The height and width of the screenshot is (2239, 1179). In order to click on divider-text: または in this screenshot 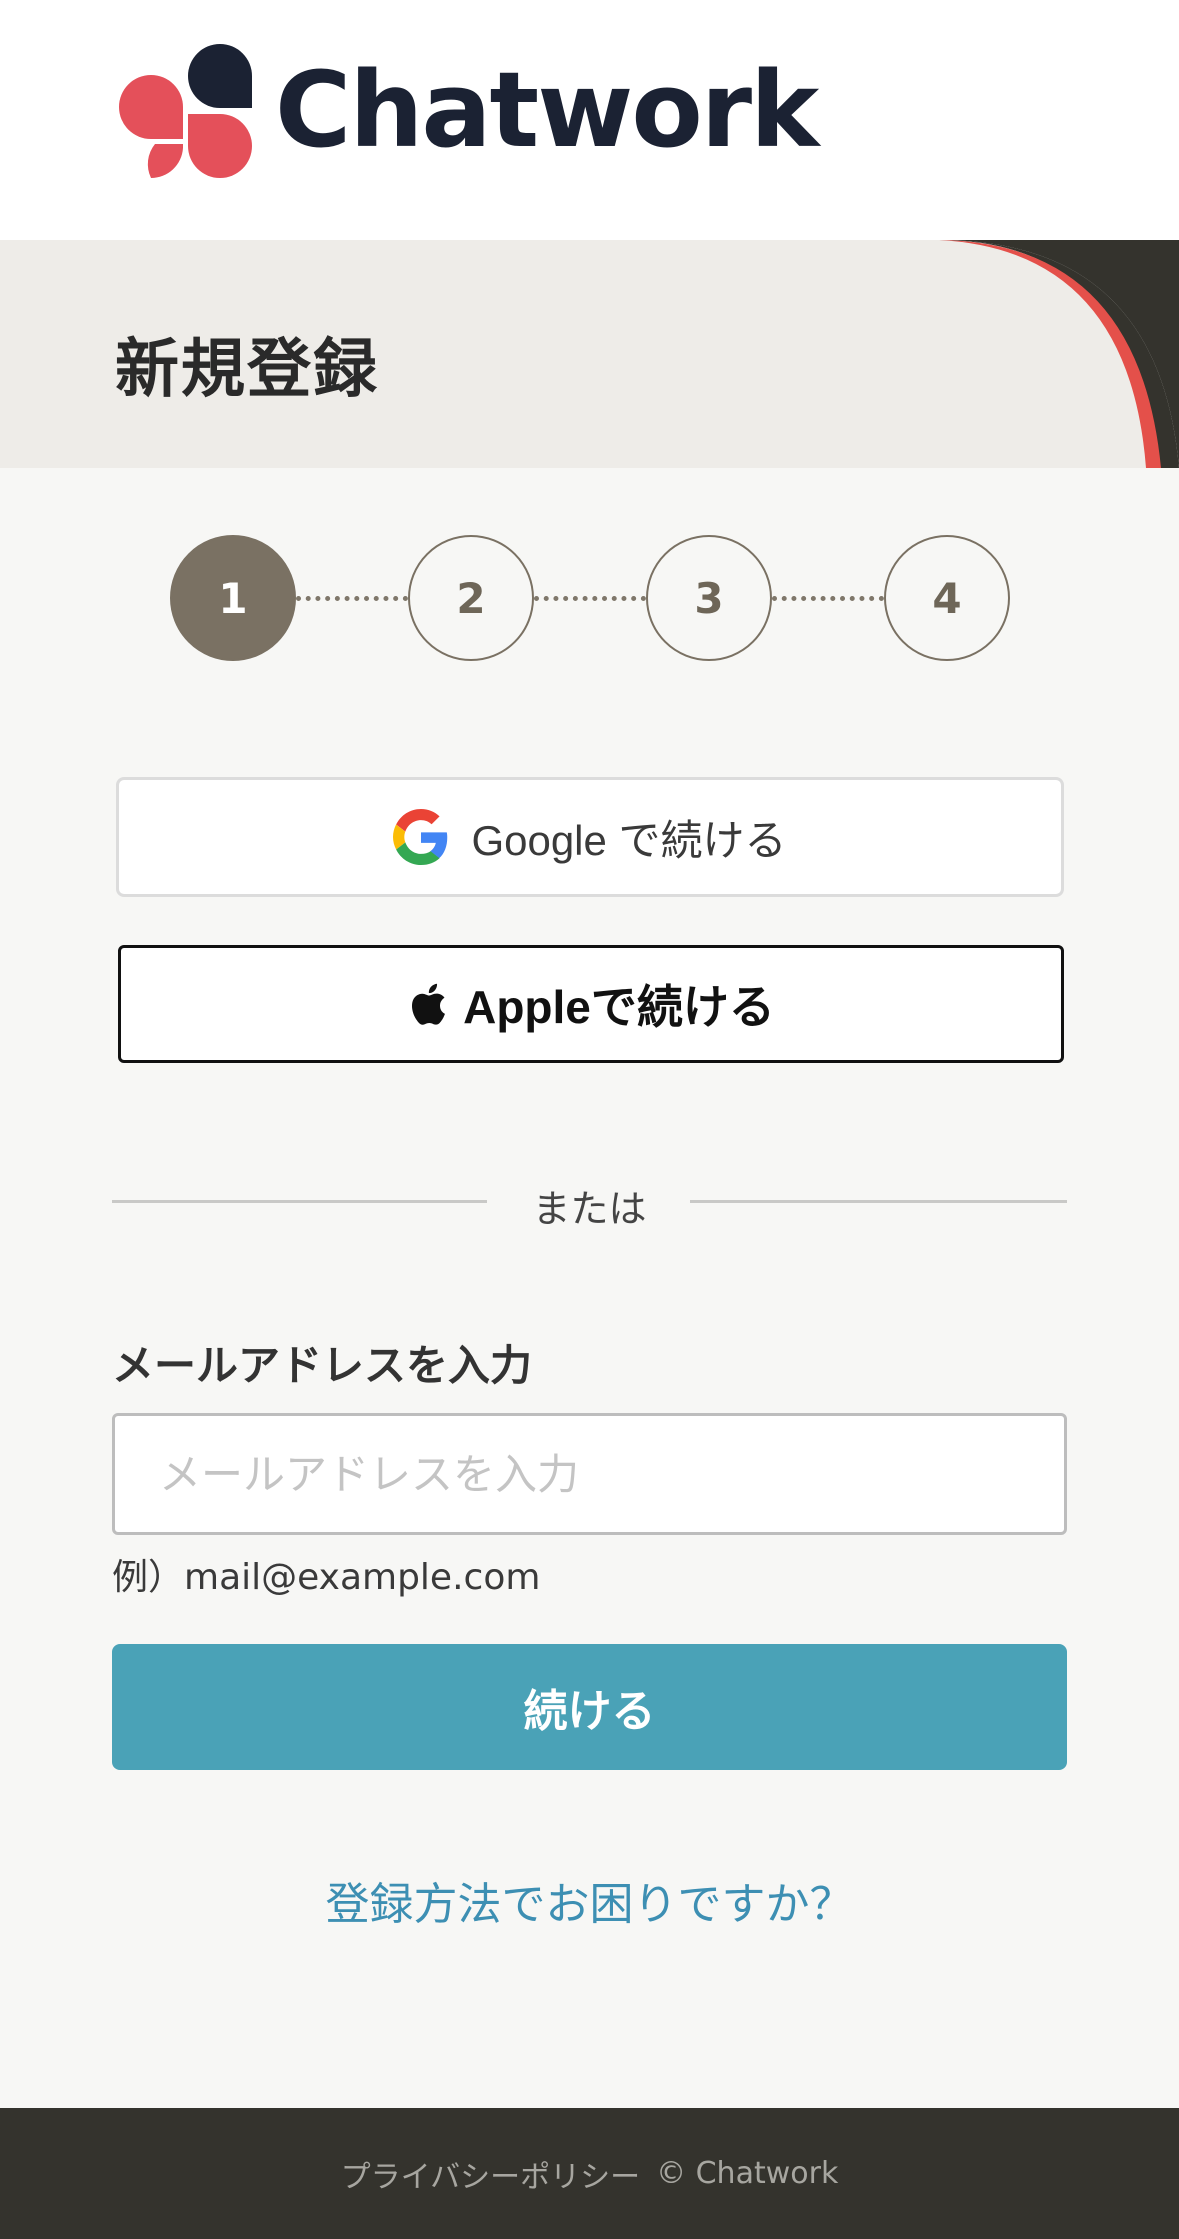, I will do `click(589, 1209)`.